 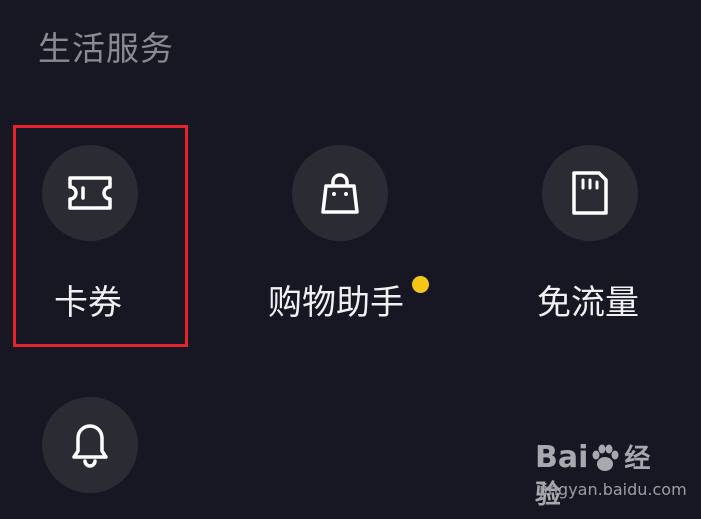 What do you see at coordinates (100, 236) in the screenshot?
I see `highlight-box` at bounding box center [100, 236].